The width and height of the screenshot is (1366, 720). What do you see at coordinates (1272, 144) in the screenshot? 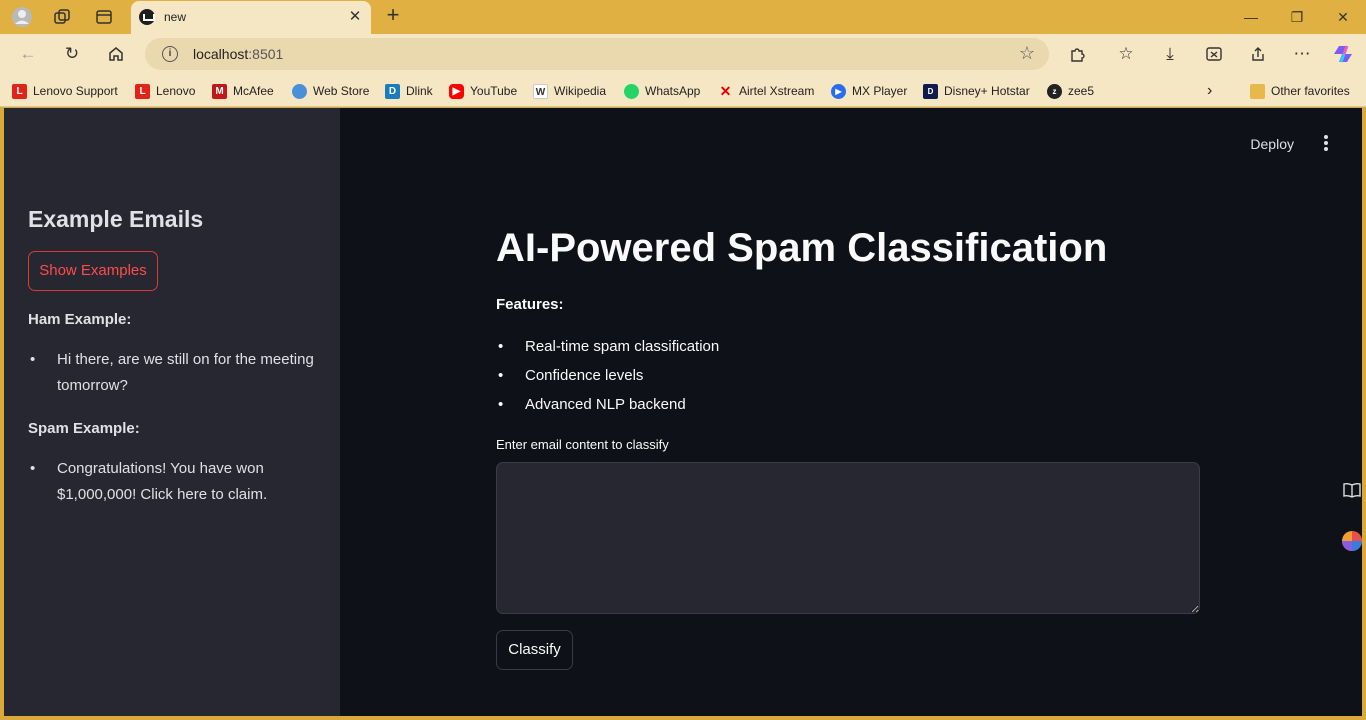
I see `deploy-button: Deploy` at bounding box center [1272, 144].